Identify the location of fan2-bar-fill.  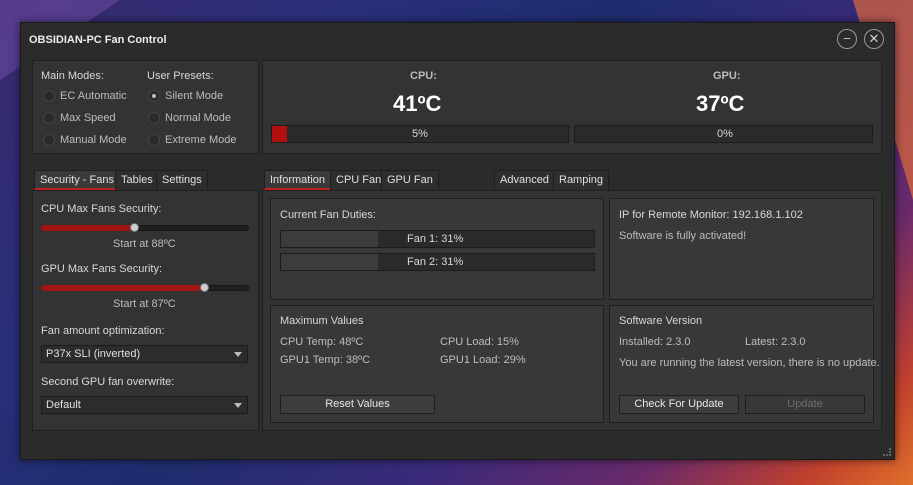
(329, 262).